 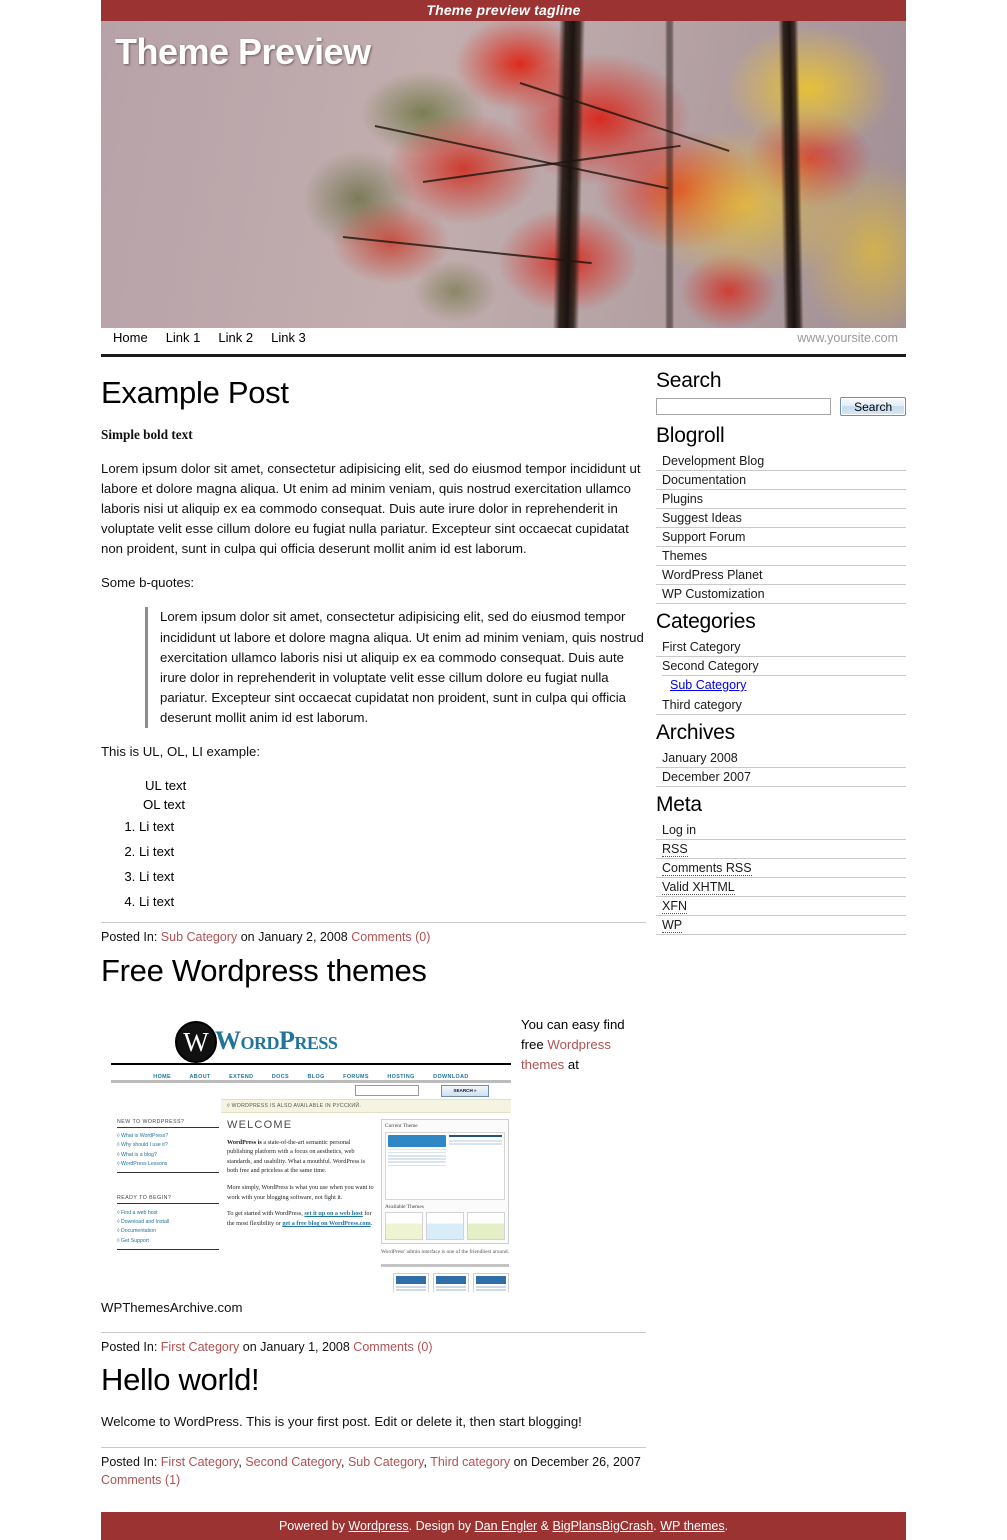 I want to click on meta-link-wp: WP, so click(x=672, y=925).